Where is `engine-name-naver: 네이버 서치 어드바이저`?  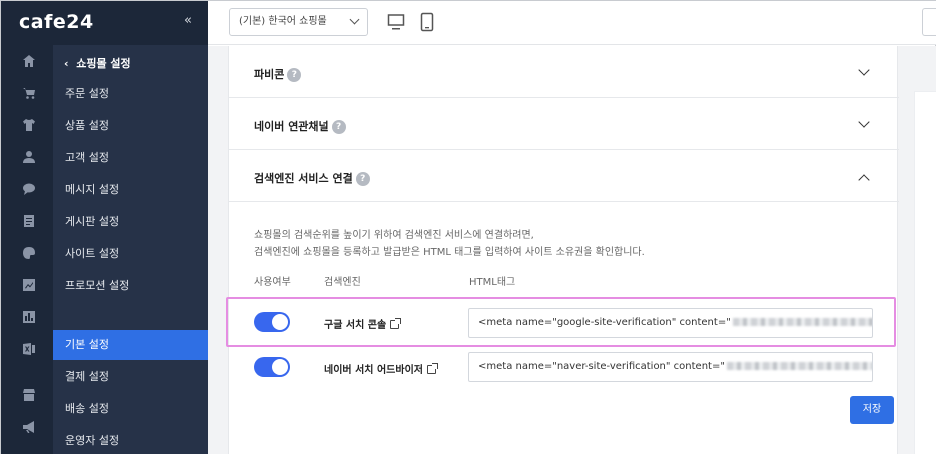 engine-name-naver: 네이버 서치 어드바이저 is located at coordinates (381, 368).